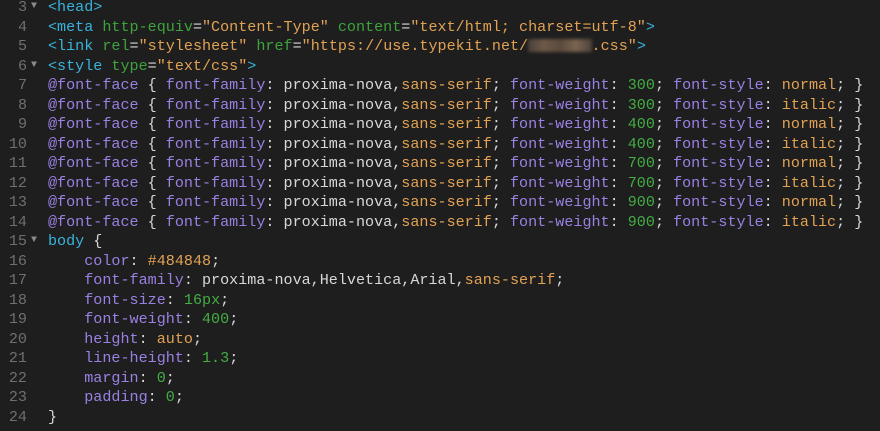 The width and height of the screenshot is (880, 431). Describe the element at coordinates (22, 8) in the screenshot. I see `line-number: 3` at that location.